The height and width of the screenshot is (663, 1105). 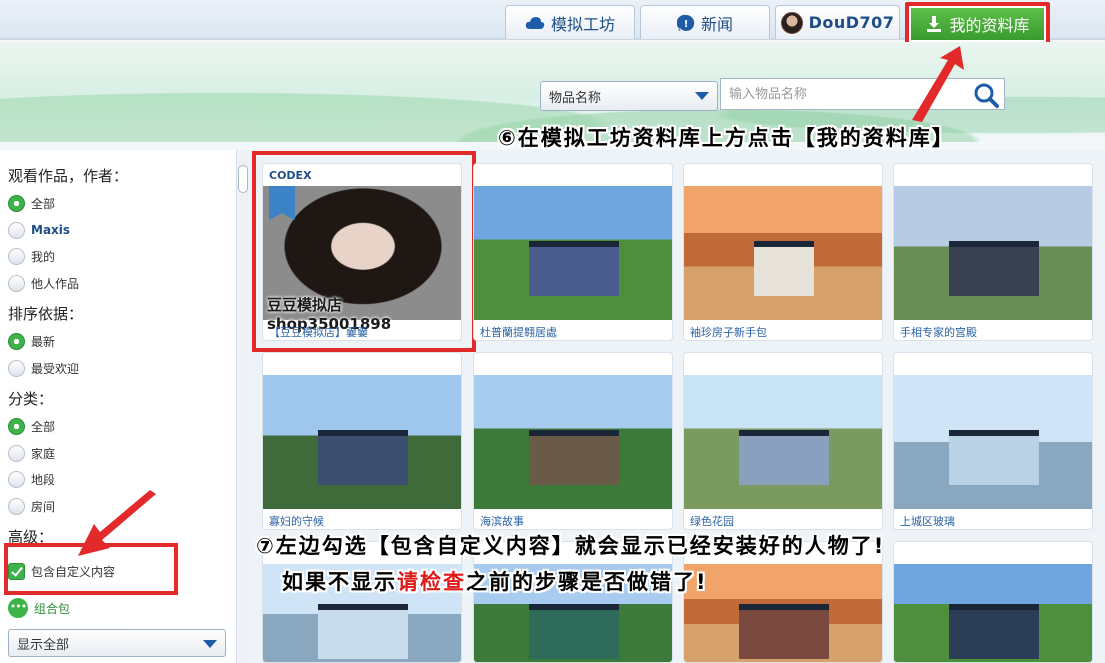 I want to click on sort-by-heading: 排序依据：, so click(x=46, y=314).